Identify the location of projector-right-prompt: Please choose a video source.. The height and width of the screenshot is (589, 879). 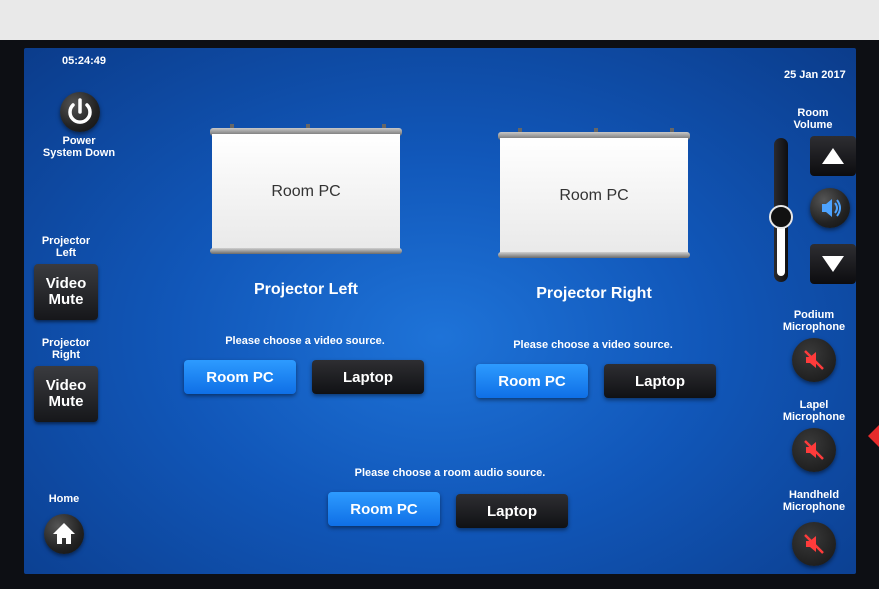
(593, 345).